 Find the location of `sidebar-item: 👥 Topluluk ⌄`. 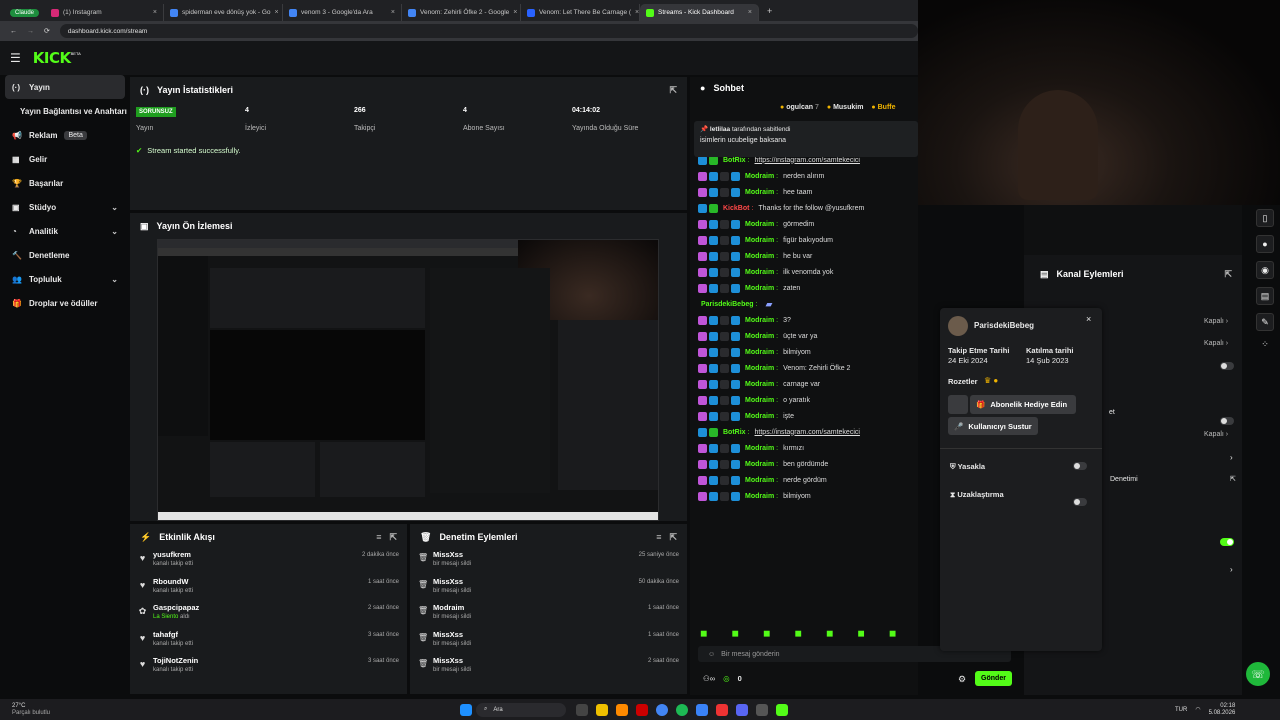

sidebar-item: 👥 Topluluk ⌄ is located at coordinates (65, 279).